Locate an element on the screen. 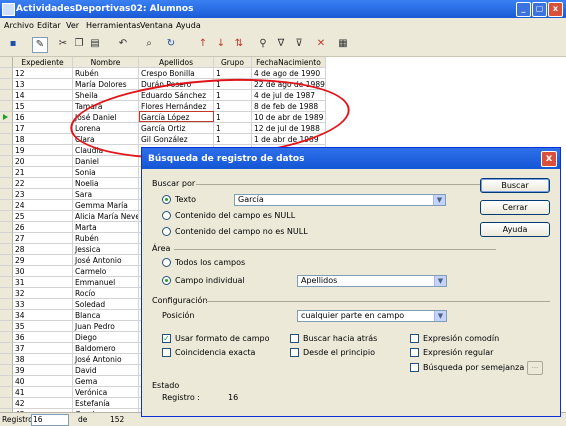 The height and width of the screenshot is (426, 566). expresion-comodin-checkbox is located at coordinates (414, 338).